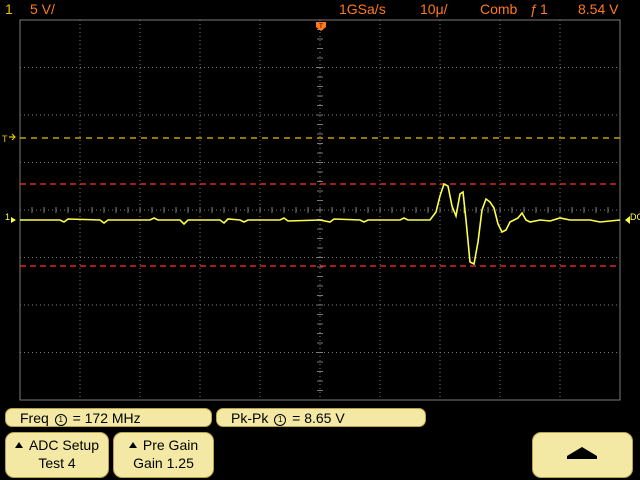 Image resolution: width=640 pixels, height=480 pixels. What do you see at coordinates (499, 9) in the screenshot?
I see `trigger-mode: Comb` at bounding box center [499, 9].